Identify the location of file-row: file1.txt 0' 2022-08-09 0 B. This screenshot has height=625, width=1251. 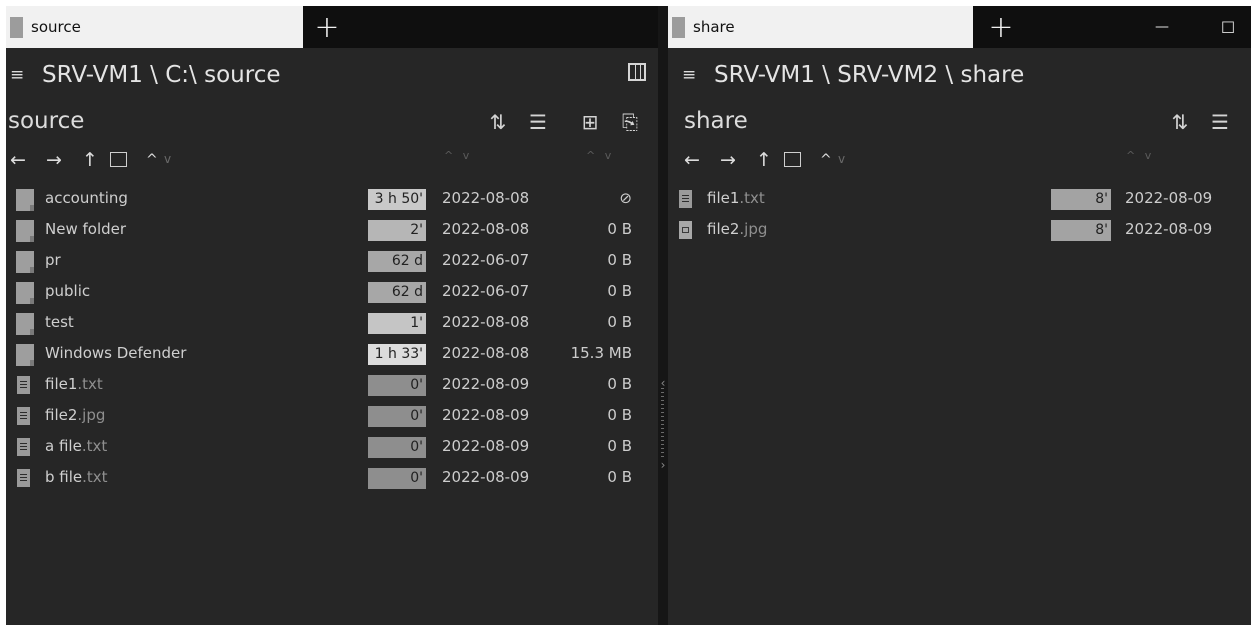
(332, 385).